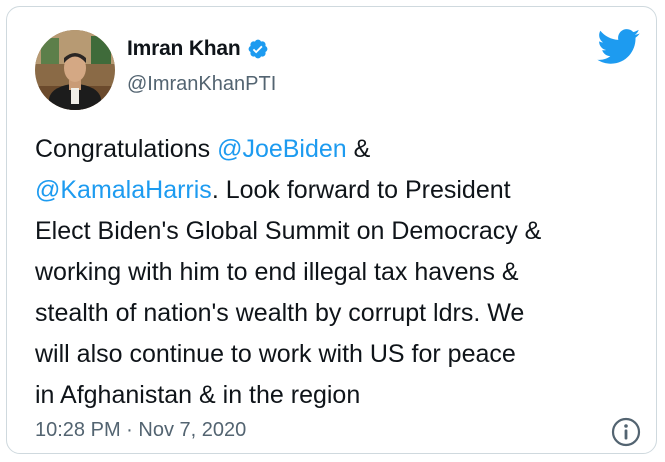  I want to click on tweet-text-segment: . Look forward to President, so click(361, 190).